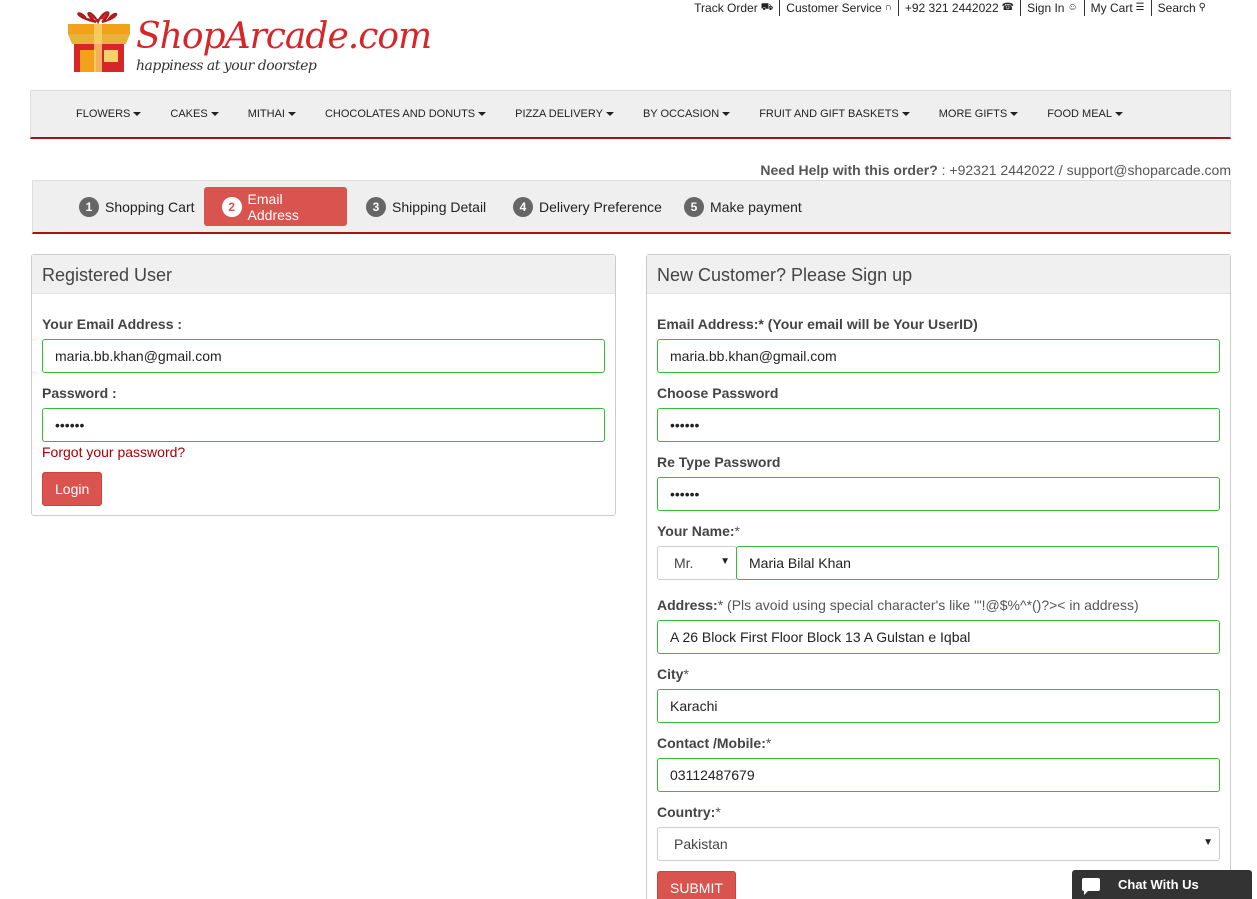  I want to click on customer-service-link: Customer Service ∩, so click(839, 8).